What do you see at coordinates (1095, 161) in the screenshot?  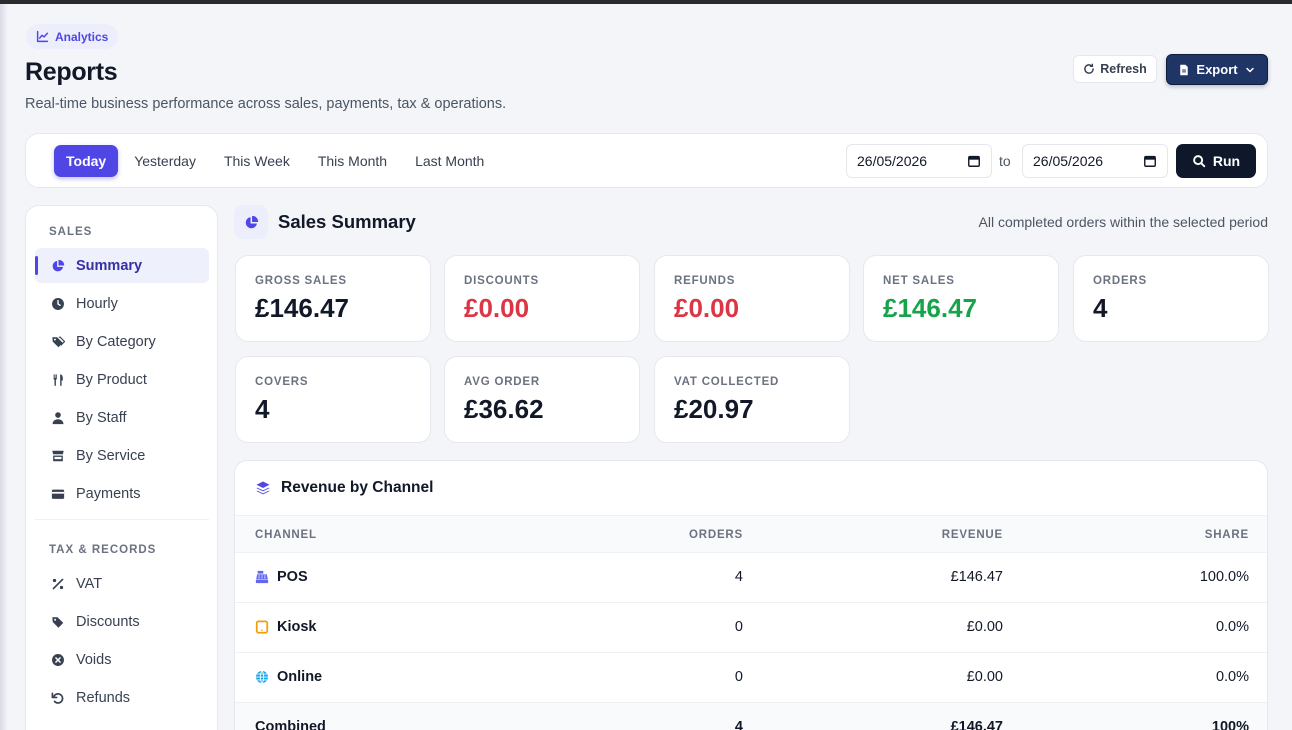 I see `date-to-input: 26/05/2026` at bounding box center [1095, 161].